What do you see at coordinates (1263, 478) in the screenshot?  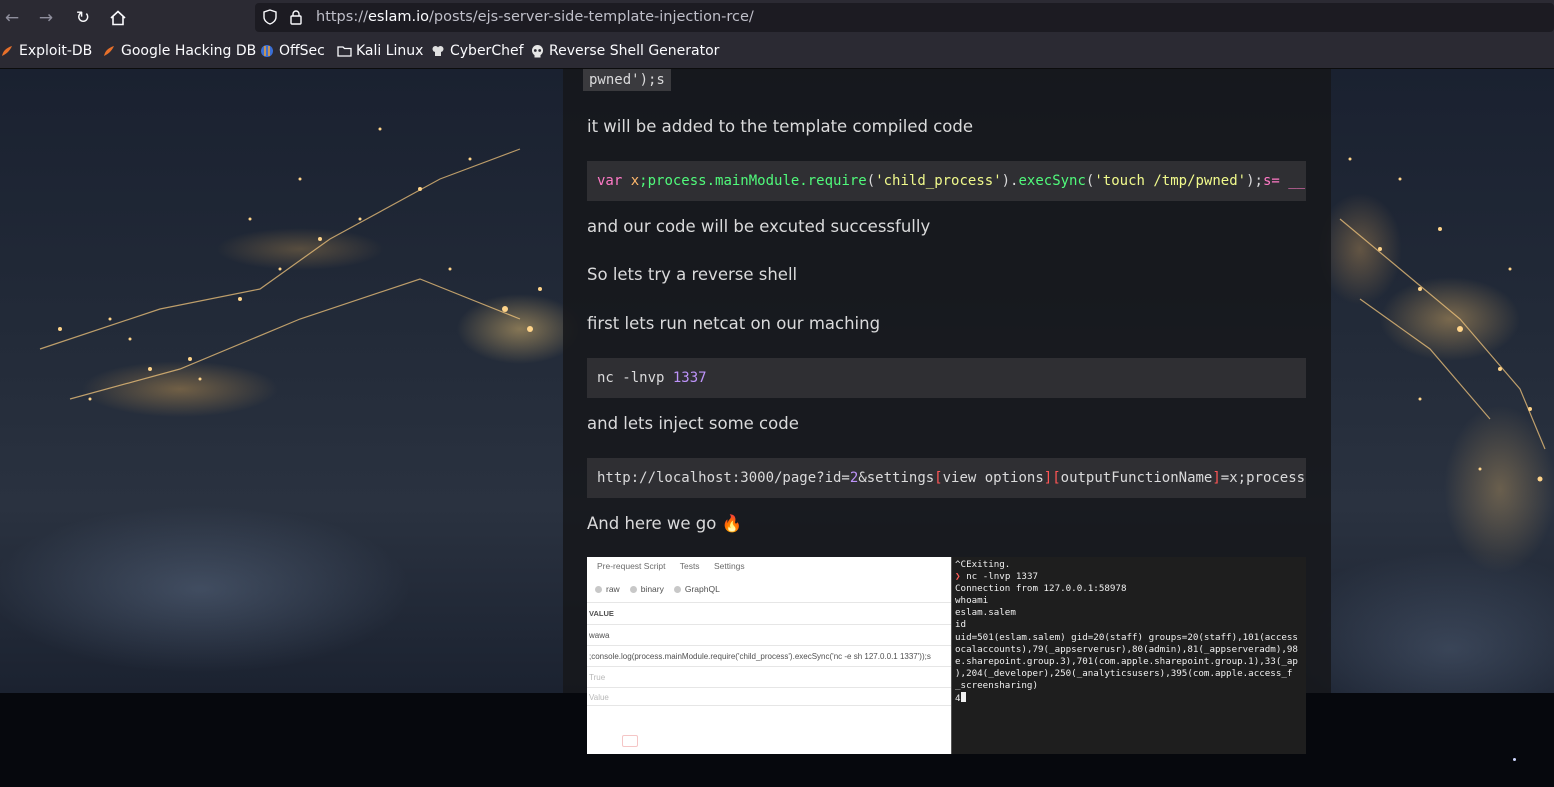 I see `code-text: =x;process` at bounding box center [1263, 478].